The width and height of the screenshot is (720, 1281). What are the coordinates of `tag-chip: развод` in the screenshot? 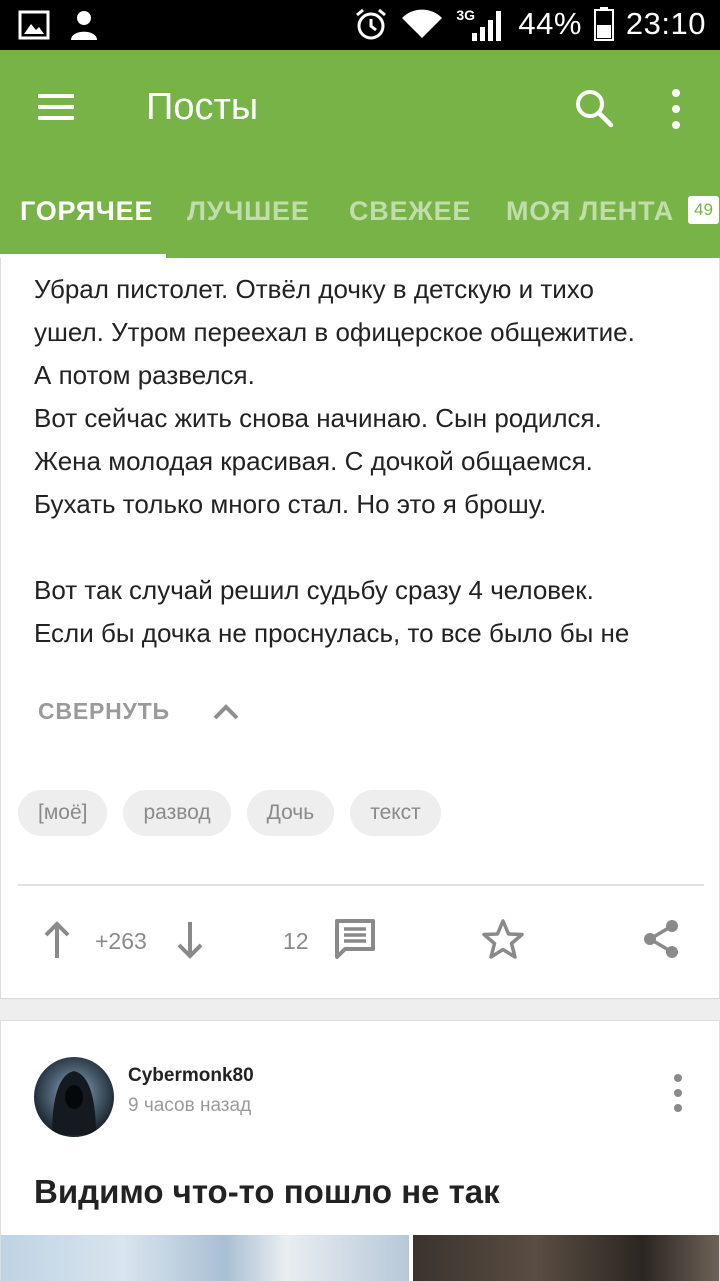 It's located at (177, 813).